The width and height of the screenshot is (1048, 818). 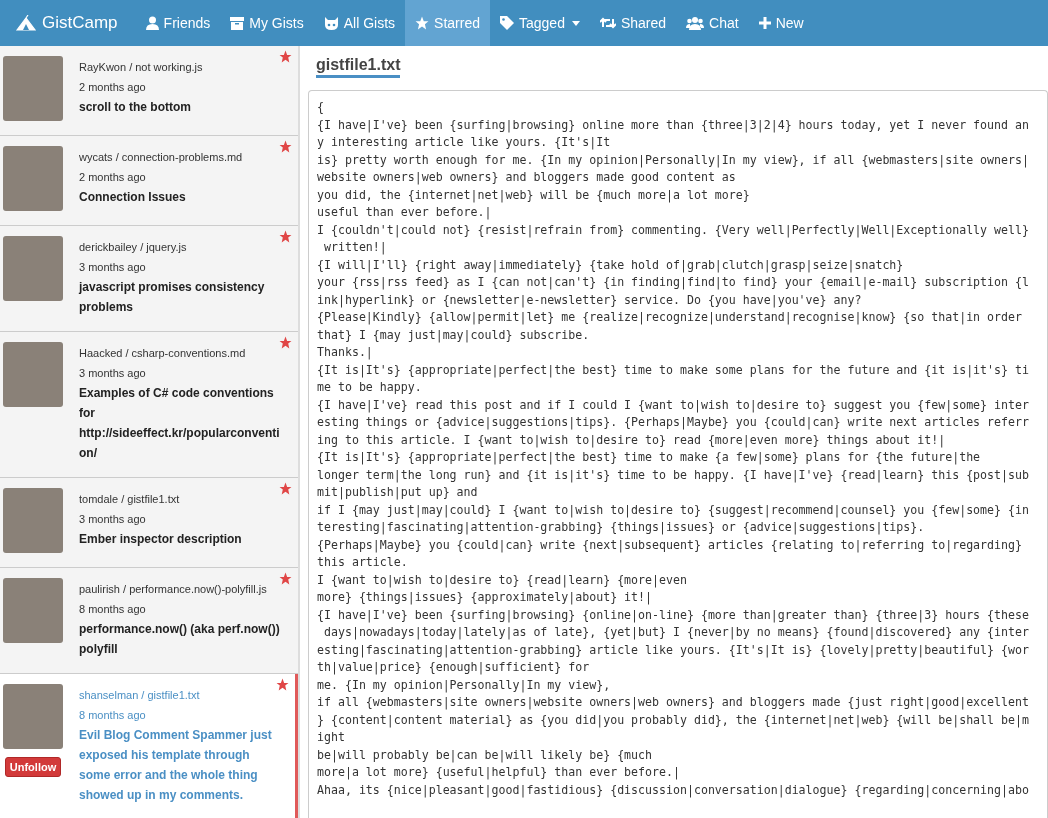 What do you see at coordinates (649, 458) in the screenshot?
I see `code-line: {It is|It's} {appropriate|perfect|the best} time to make {a few|some} plans for {the future|the` at bounding box center [649, 458].